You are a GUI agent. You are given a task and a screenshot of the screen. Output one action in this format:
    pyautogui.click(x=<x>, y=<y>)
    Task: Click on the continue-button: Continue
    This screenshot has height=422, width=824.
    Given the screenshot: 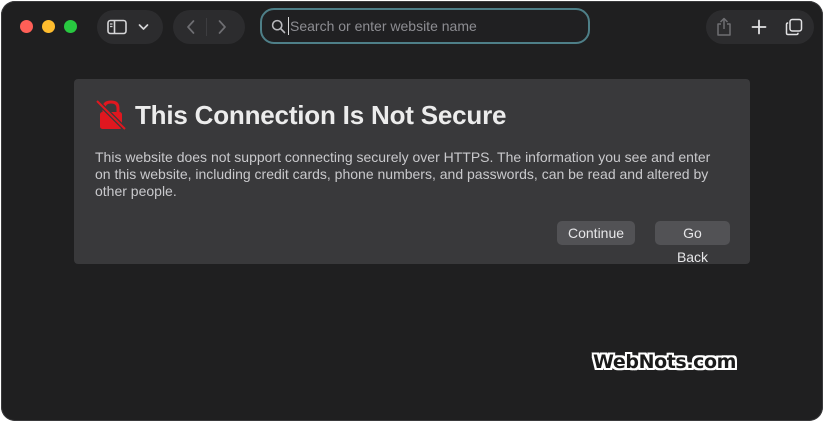 What is the action you would take?
    pyautogui.click(x=596, y=233)
    